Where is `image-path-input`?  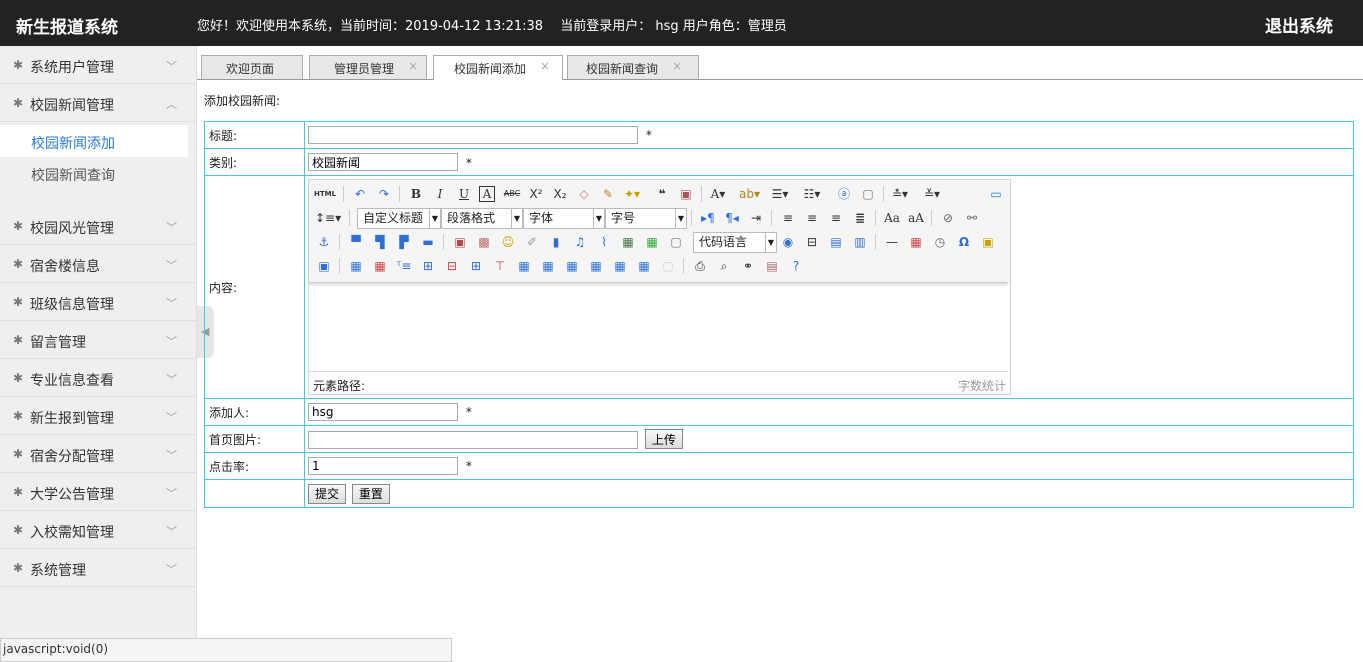
image-path-input is located at coordinates (473, 439).